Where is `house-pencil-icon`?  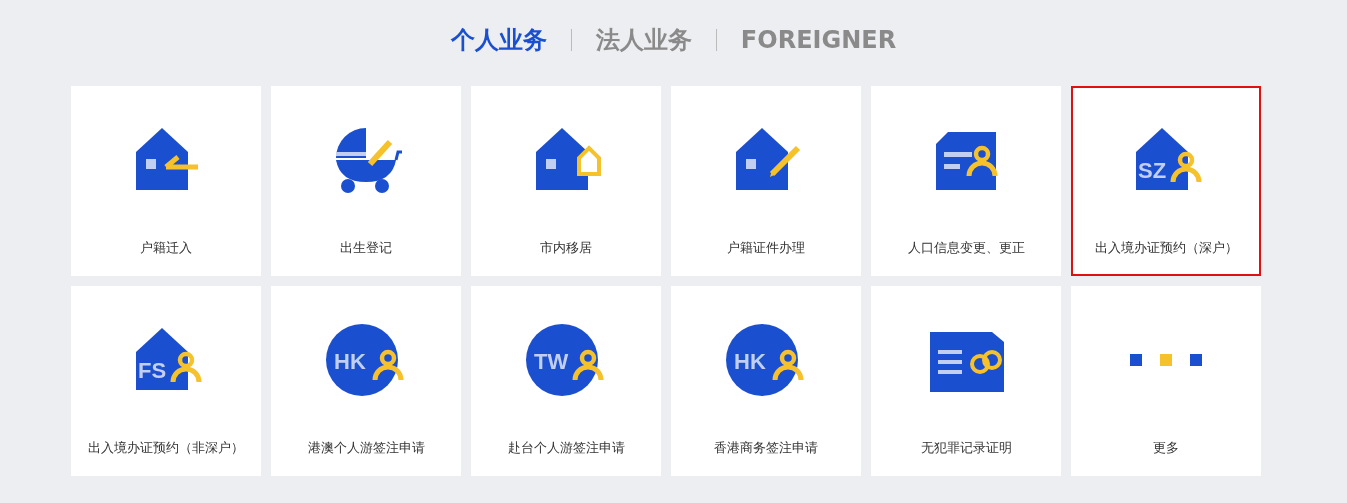
house-pencil-icon is located at coordinates (768, 159).